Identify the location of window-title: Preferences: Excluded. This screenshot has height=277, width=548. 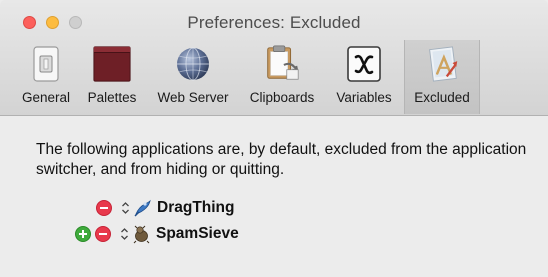
(274, 22).